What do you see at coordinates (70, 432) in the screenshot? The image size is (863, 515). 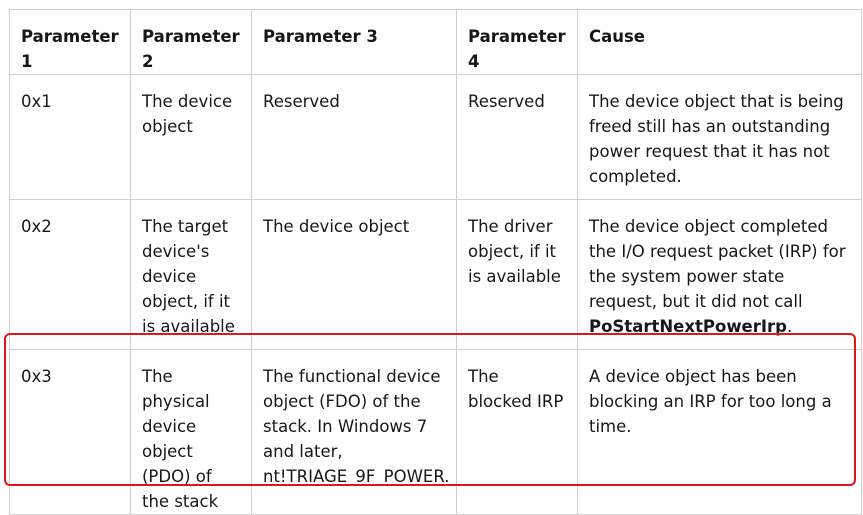 I see `cell-parameter-1: 0x3` at bounding box center [70, 432].